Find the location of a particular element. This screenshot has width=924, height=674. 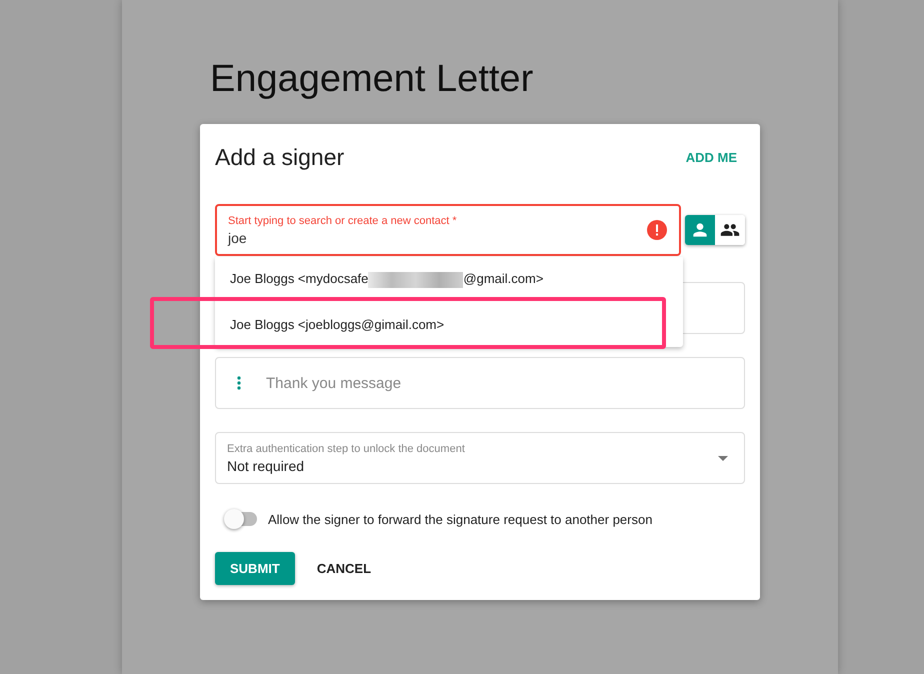

dialog-title: Add a signer is located at coordinates (279, 157).